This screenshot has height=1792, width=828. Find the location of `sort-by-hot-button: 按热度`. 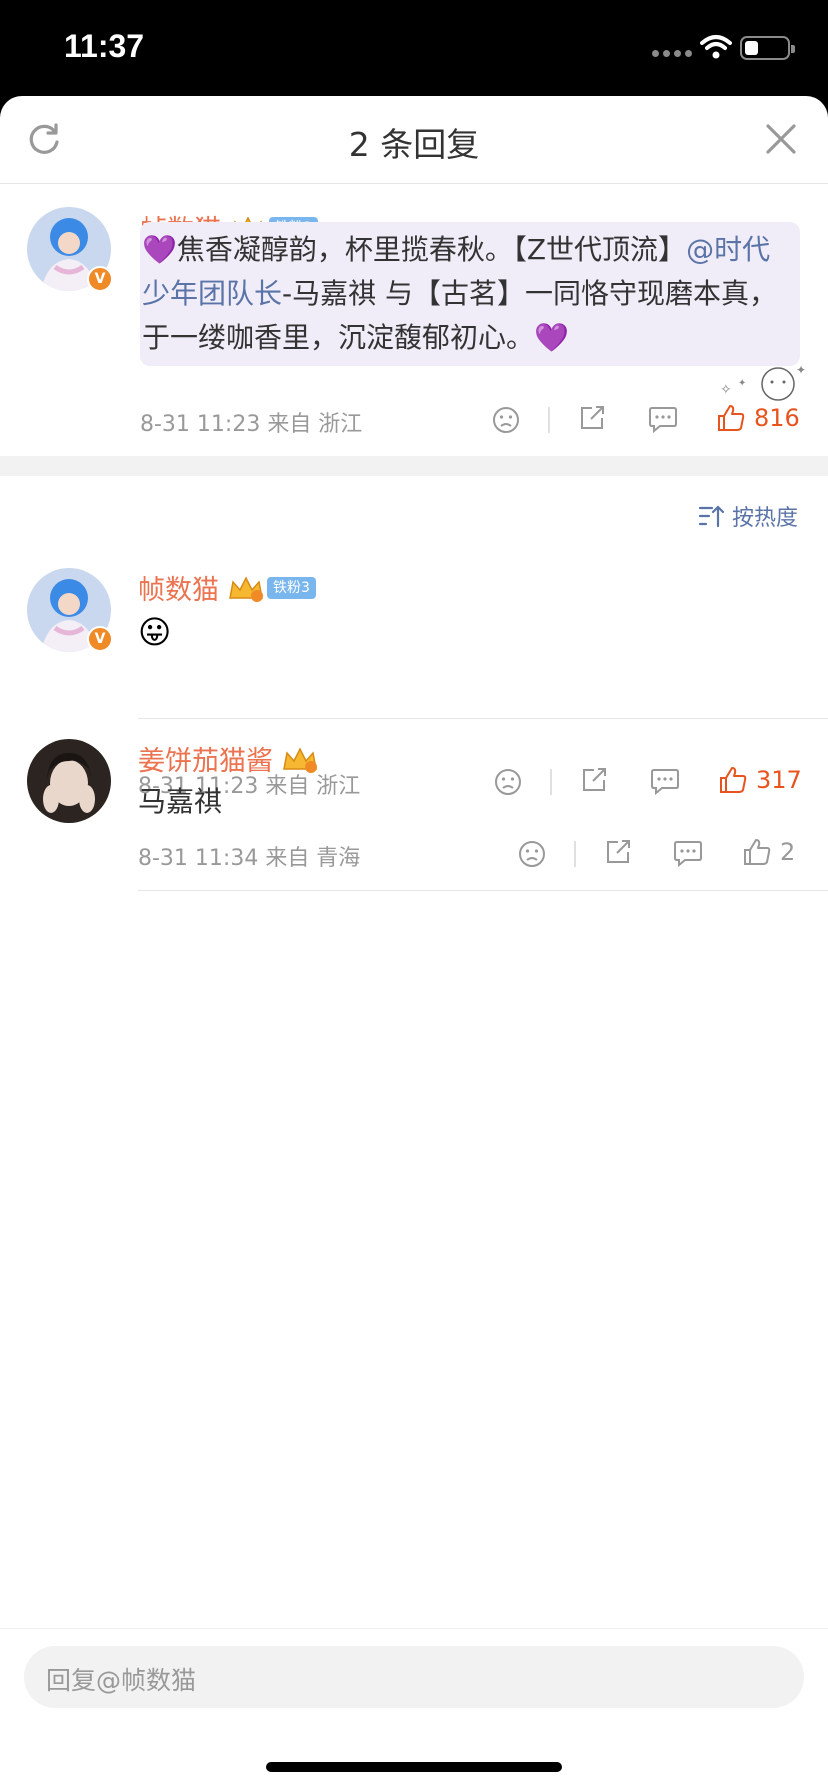

sort-by-hot-button: 按热度 is located at coordinates (748, 516).